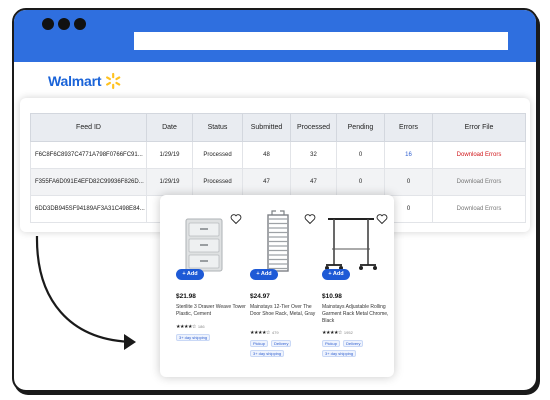 This screenshot has height=400, width=550. What do you see at coordinates (313, 127) in the screenshot?
I see `column-header-processed: Processed` at bounding box center [313, 127].